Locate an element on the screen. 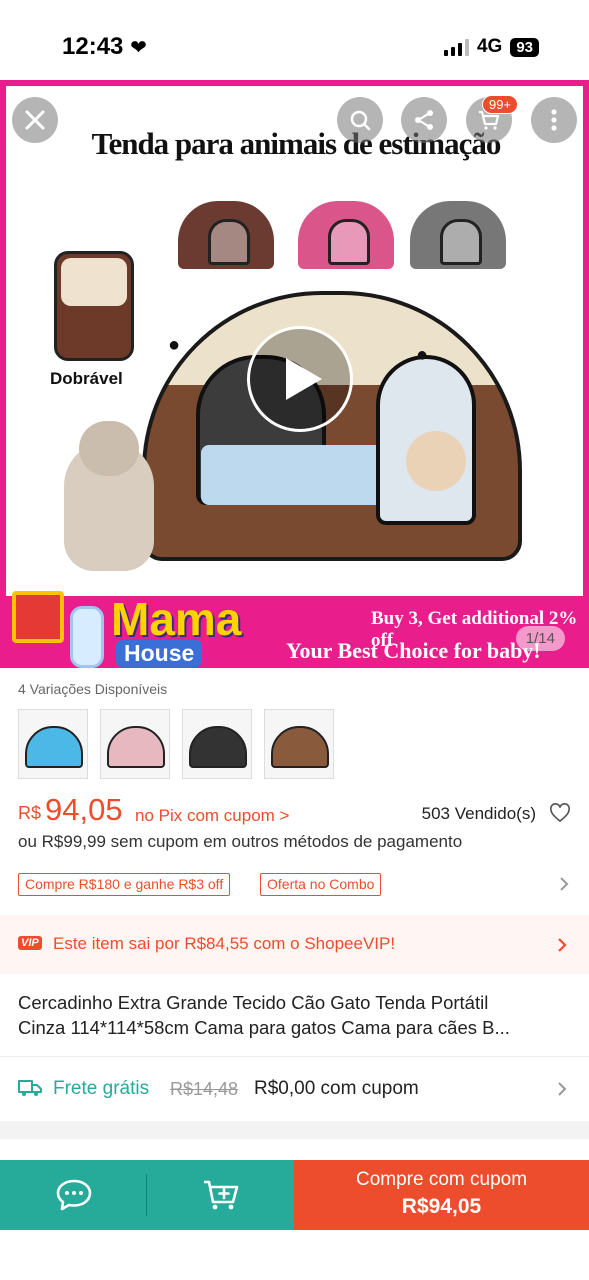 This screenshot has height=1280, width=589. free-shipping-label: Frete grátis is located at coordinates (101, 1088).